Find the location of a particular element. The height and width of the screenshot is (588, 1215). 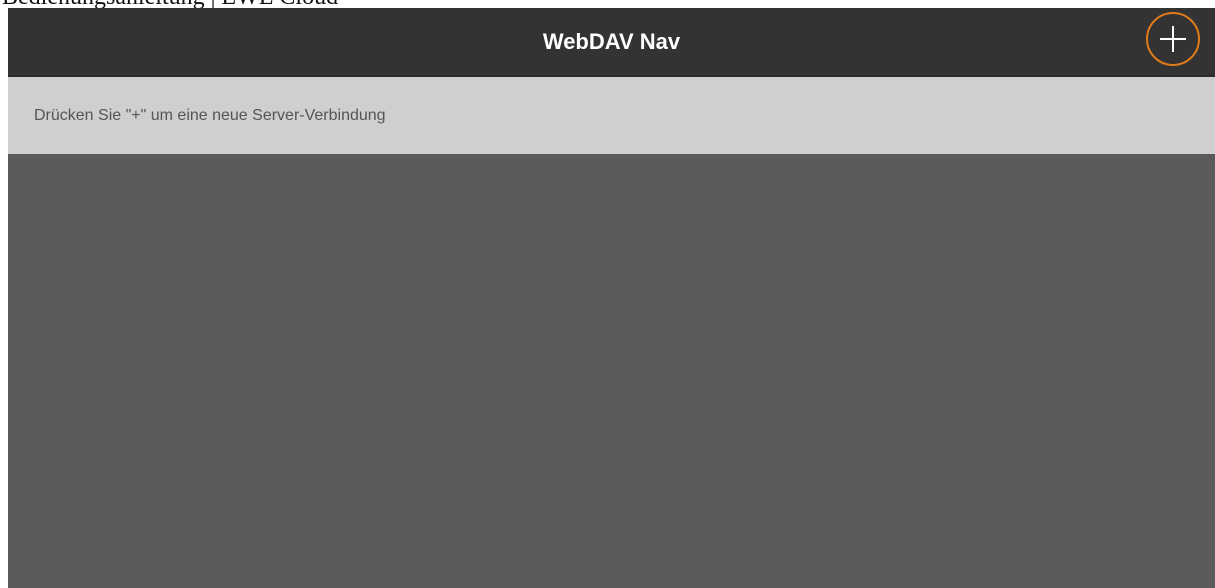

navigation-bar: WebDAV Nav is located at coordinates (611, 42).